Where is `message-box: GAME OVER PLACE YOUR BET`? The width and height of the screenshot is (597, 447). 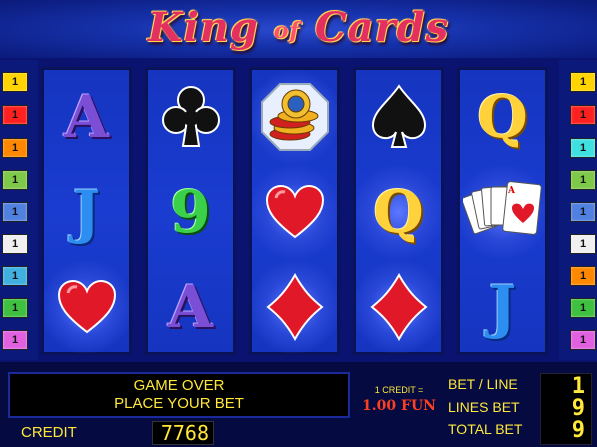
message-box: GAME OVER PLACE YOUR BET is located at coordinates (179, 395).